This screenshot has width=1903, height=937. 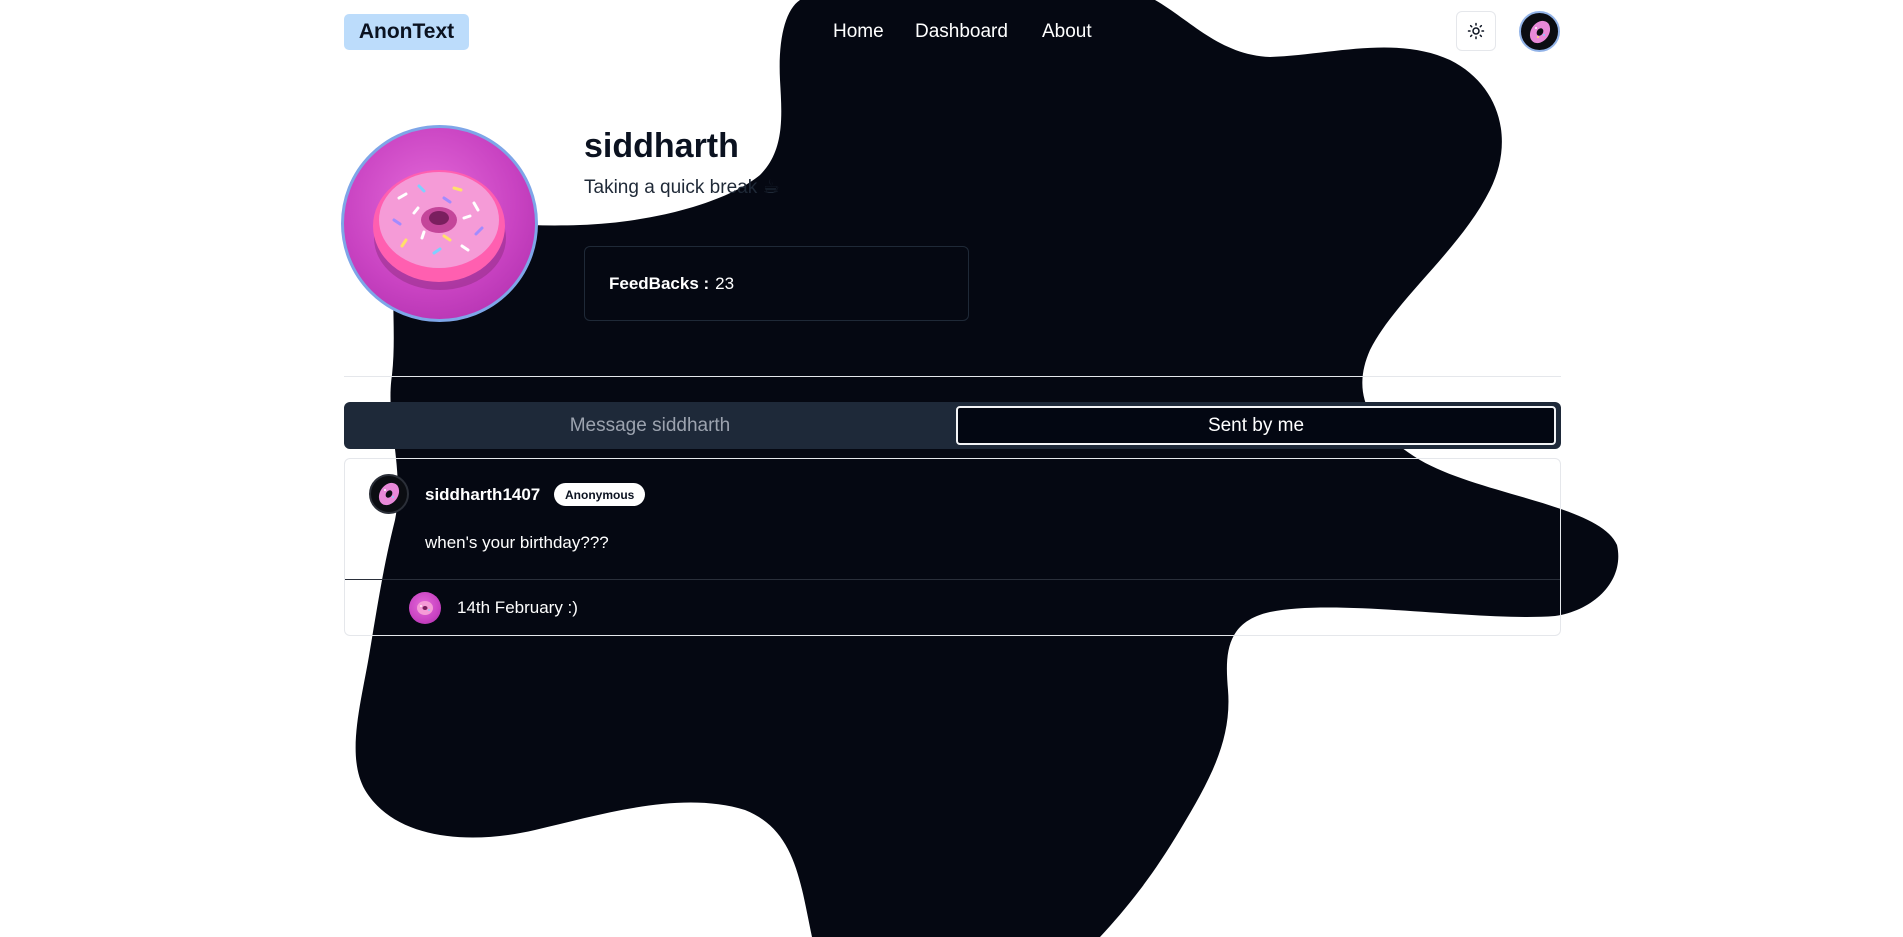 I want to click on profile-avatar, so click(x=439, y=223).